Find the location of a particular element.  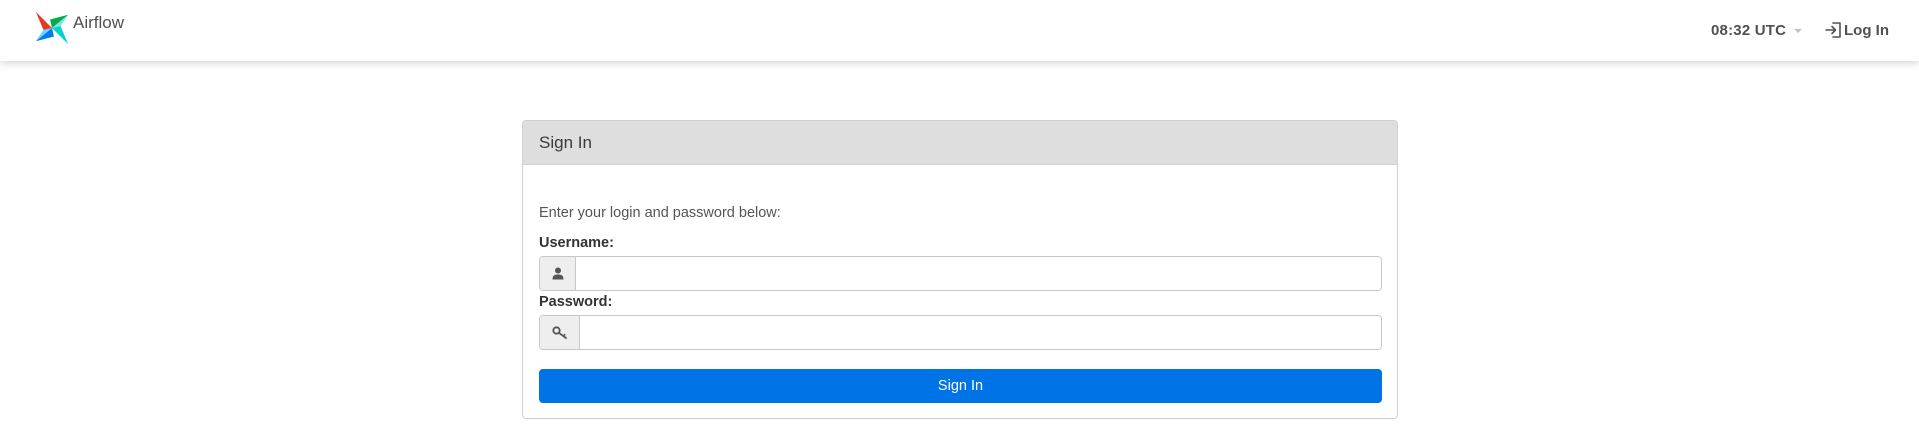

airflow-pinwheel-icon is located at coordinates (52, 28).